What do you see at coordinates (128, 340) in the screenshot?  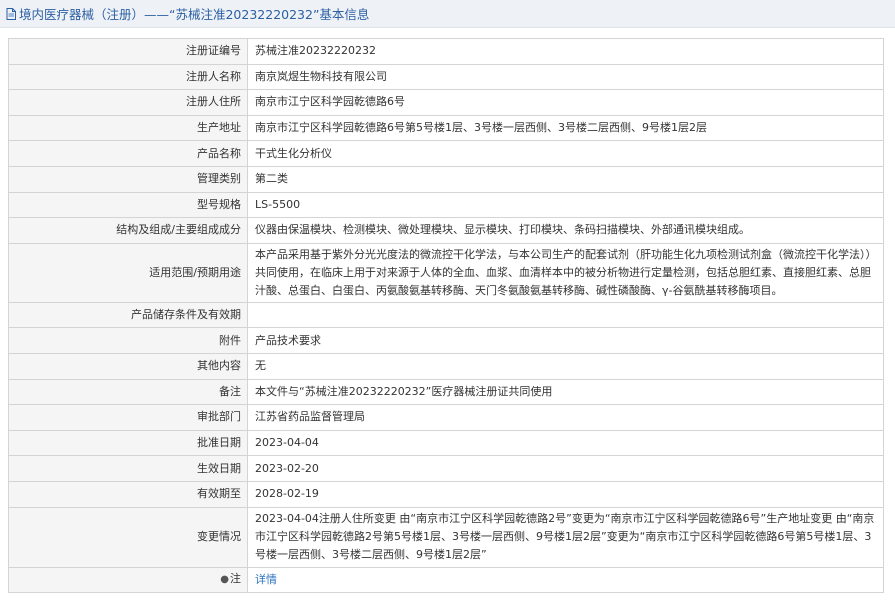 I see `field-label: 附件` at bounding box center [128, 340].